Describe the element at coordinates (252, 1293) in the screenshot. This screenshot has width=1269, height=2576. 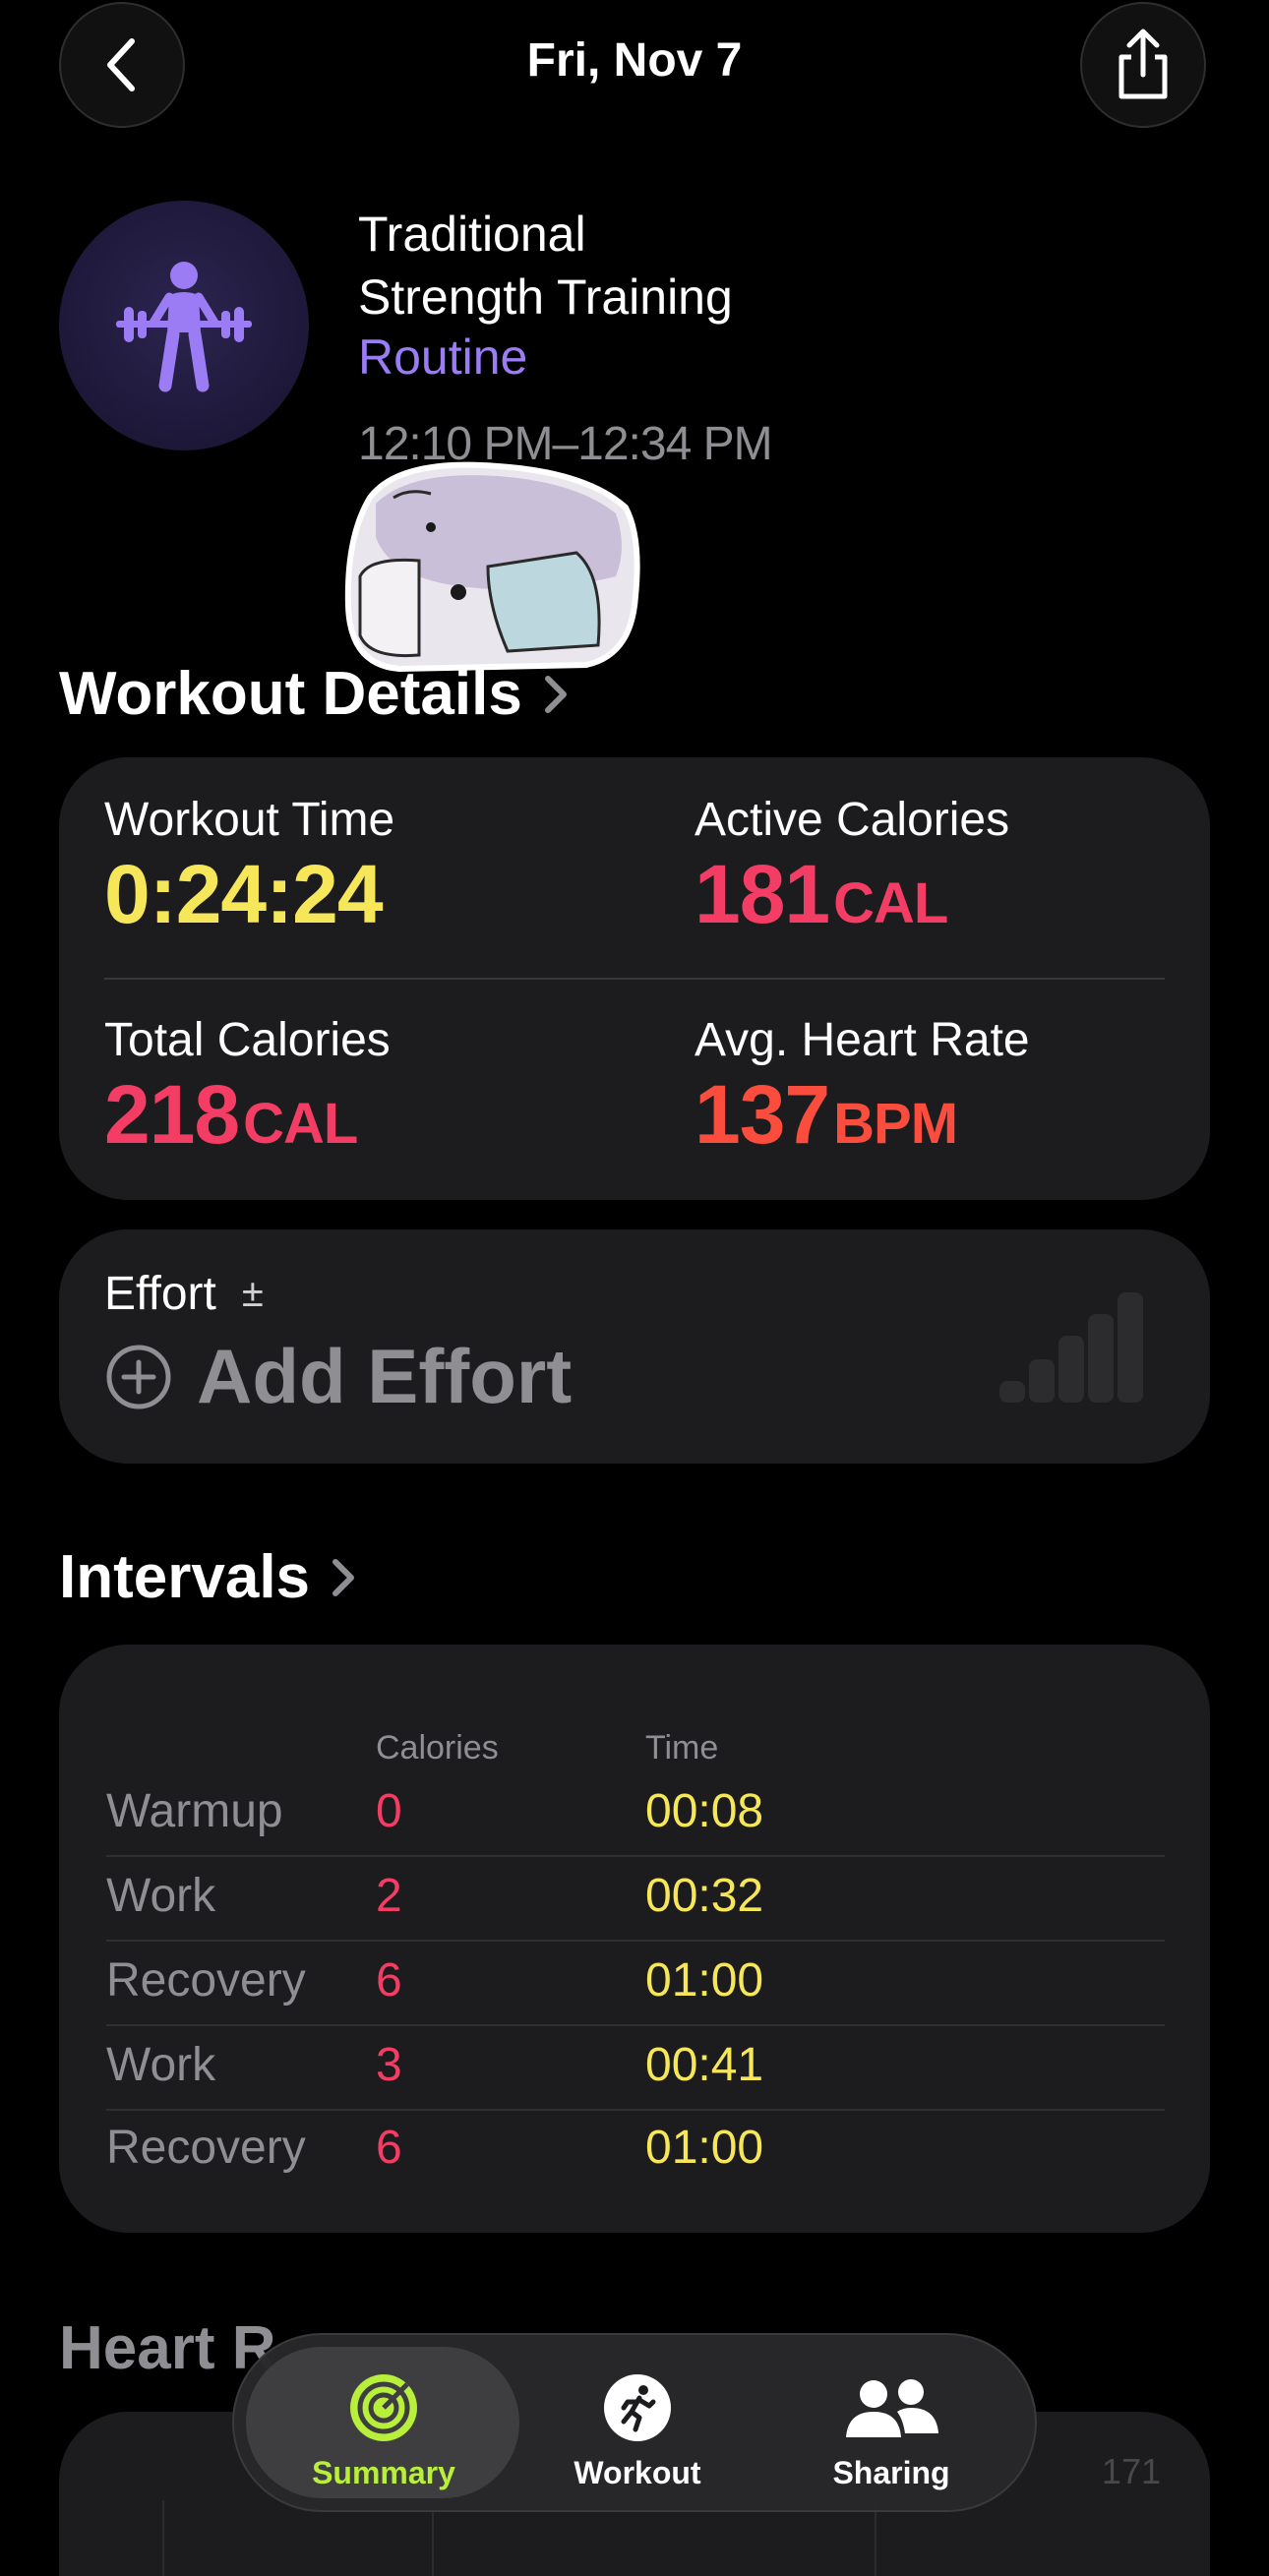
I see `plus-minus-icon: ±` at that location.